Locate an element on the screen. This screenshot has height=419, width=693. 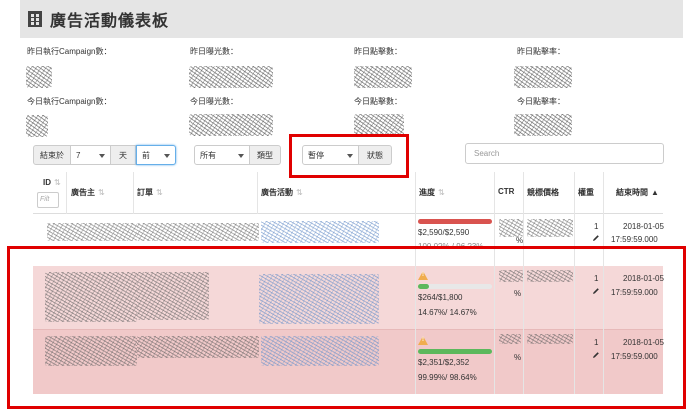
direction-select: 前 is located at coordinates (156, 155).